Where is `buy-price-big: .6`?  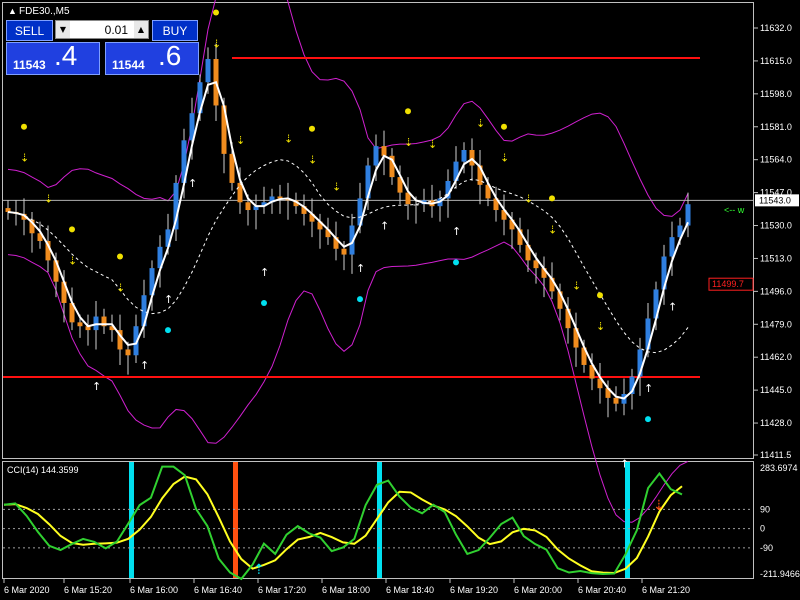
buy-price-big: .6 is located at coordinates (170, 55).